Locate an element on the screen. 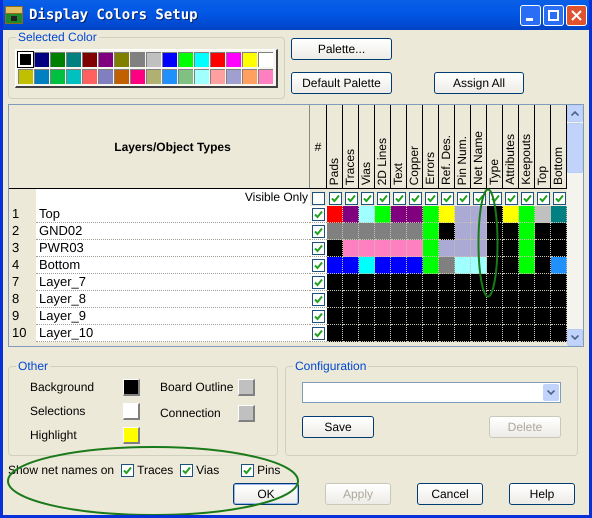  close-button is located at coordinates (576, 15).